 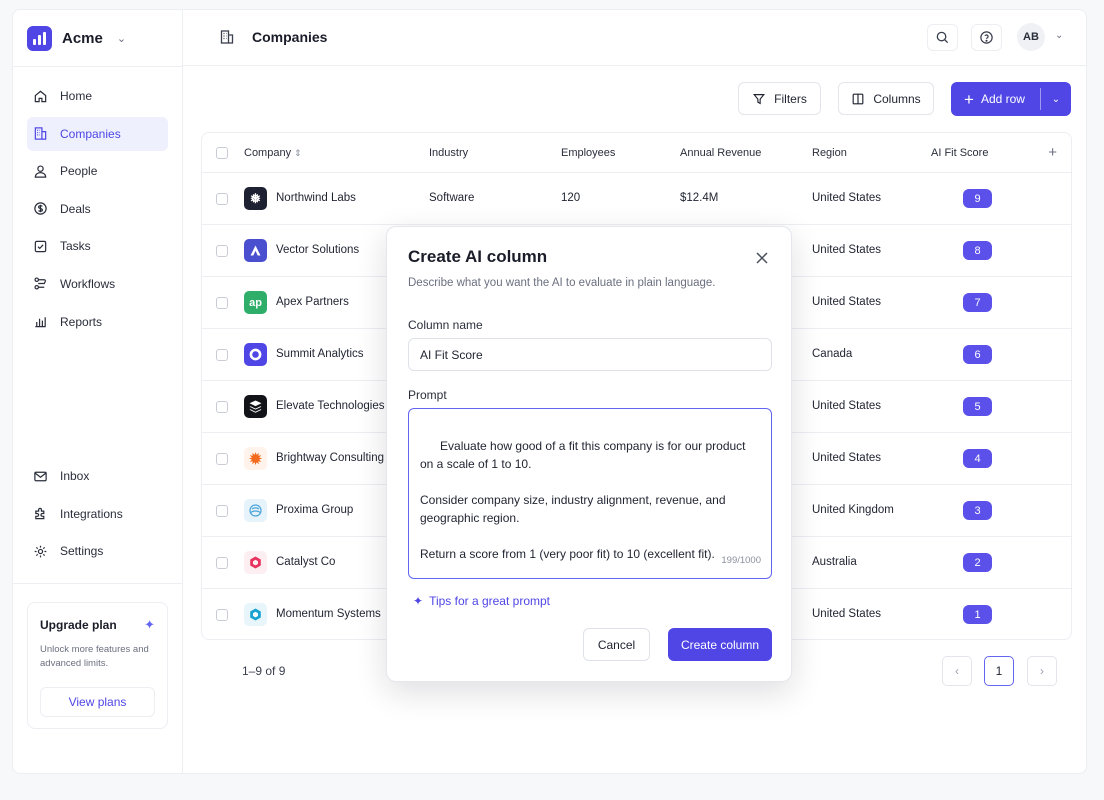 What do you see at coordinates (39, 38) in the screenshot?
I see `brand-logo-icon` at bounding box center [39, 38].